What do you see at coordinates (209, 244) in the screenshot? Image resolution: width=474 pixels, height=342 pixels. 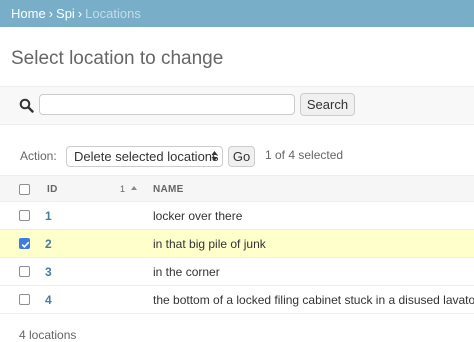 I see `row-name: in that big pile of junk` at bounding box center [209, 244].